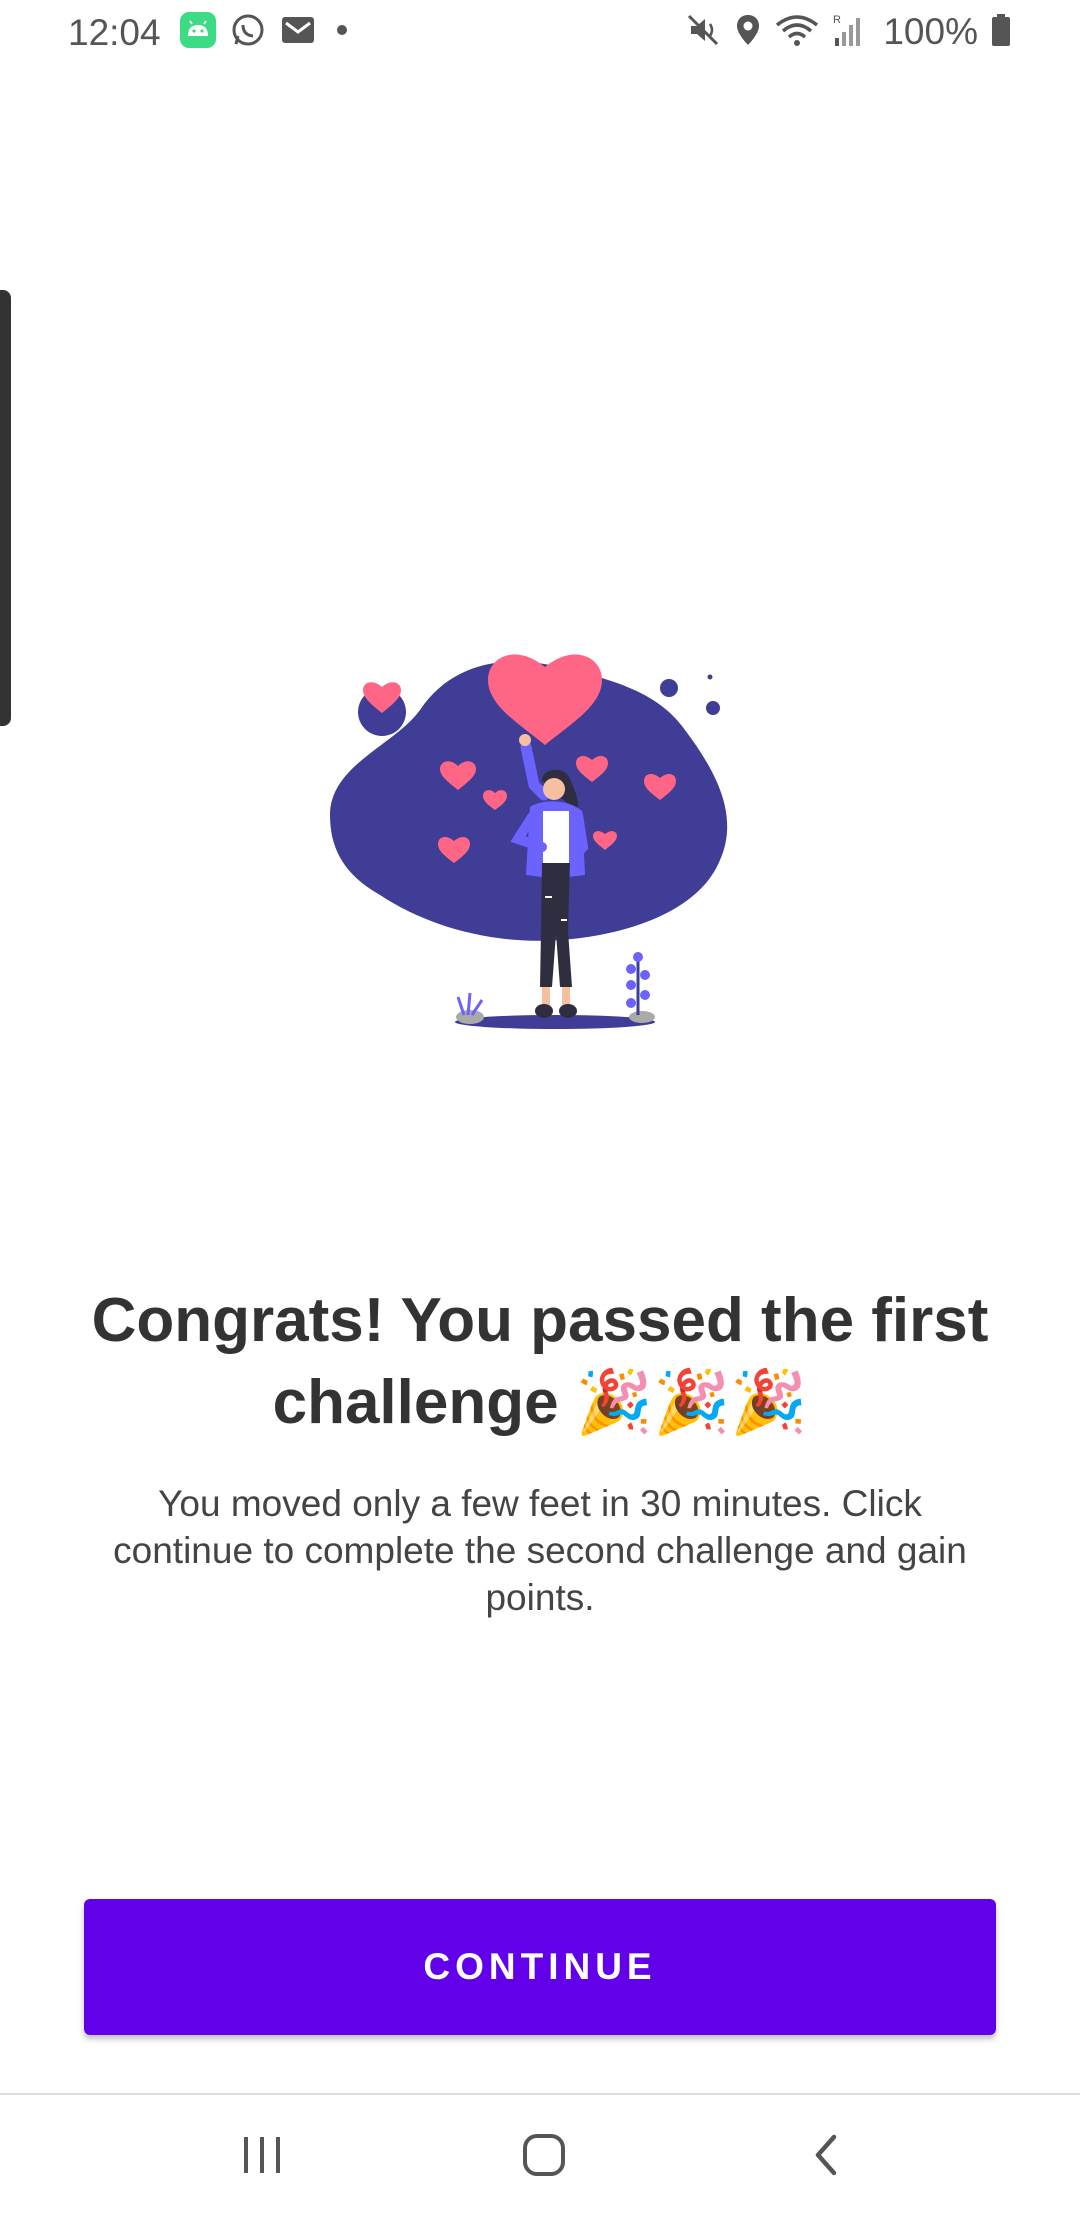 This screenshot has width=1080, height=2220. I want to click on notification-icons, so click(267, 32).